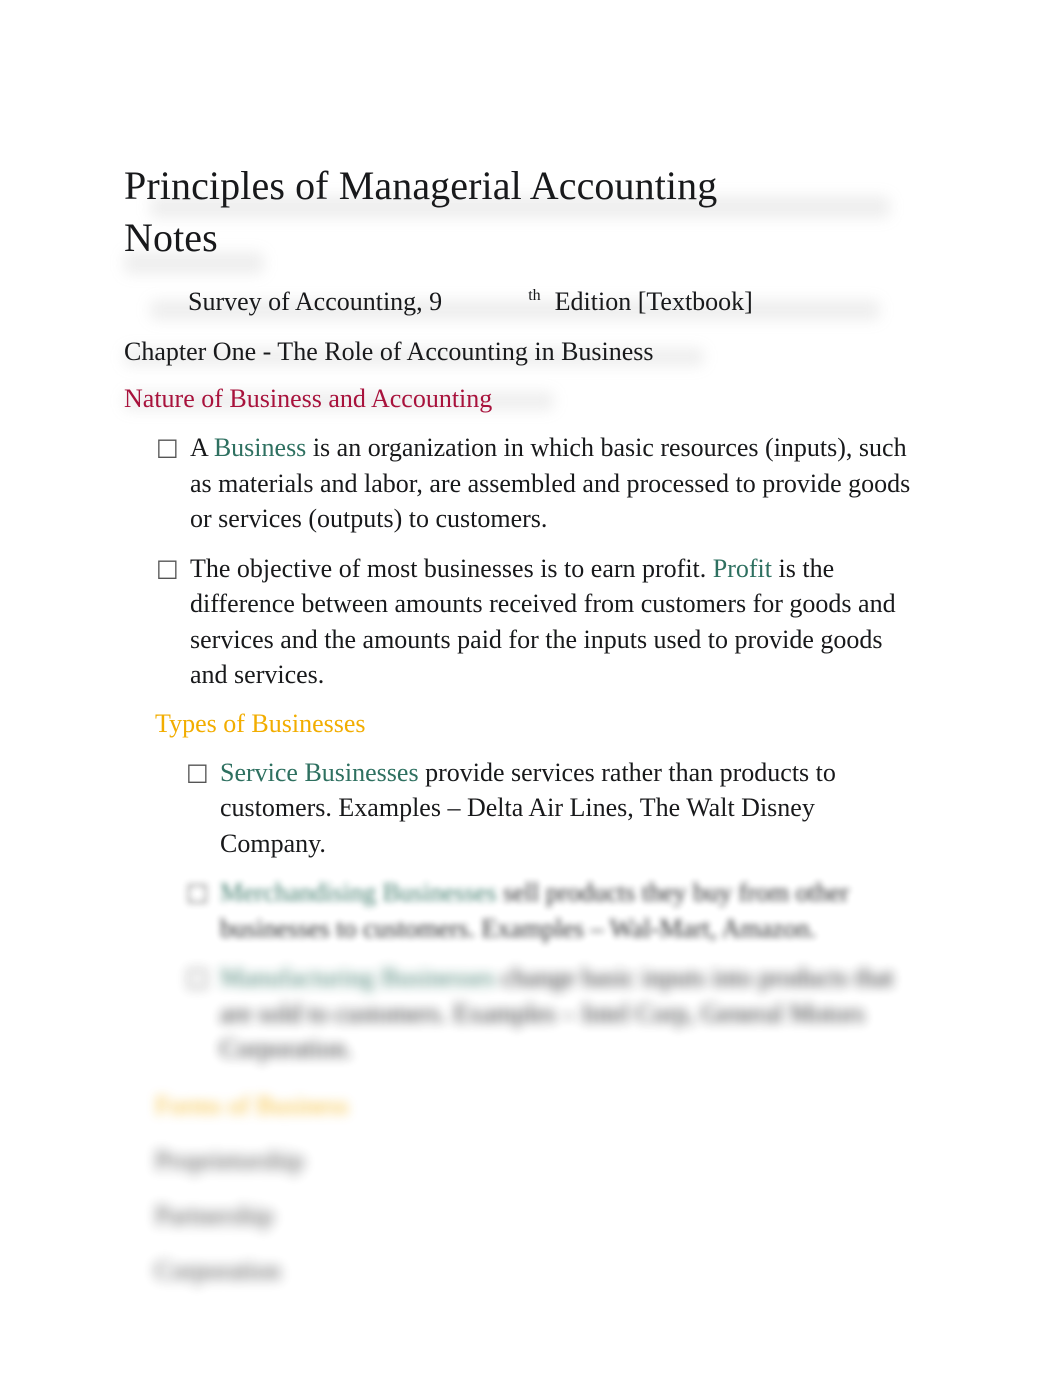 Image resolution: width=1062 pixels, height=1377 pixels. What do you see at coordinates (653, 301) in the screenshot?
I see `subtitle-tail: Edition [Textbook]` at bounding box center [653, 301].